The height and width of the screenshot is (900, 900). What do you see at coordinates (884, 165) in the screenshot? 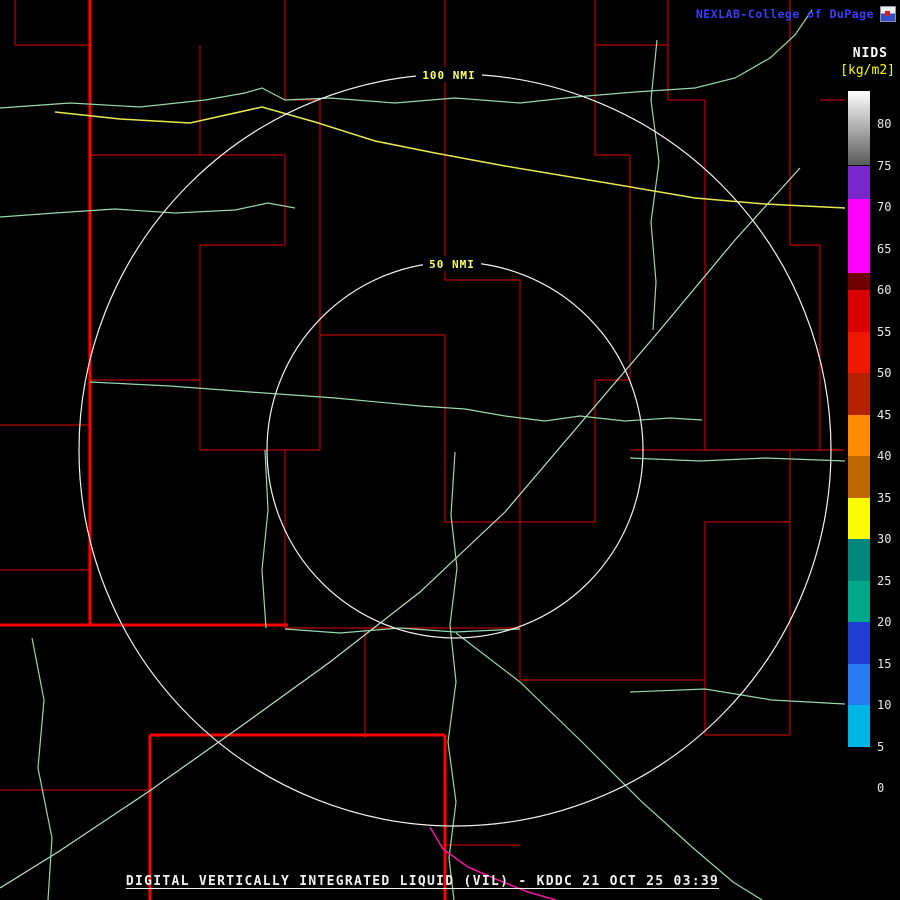
I see `colorbar-tick-label: 75` at bounding box center [884, 165].